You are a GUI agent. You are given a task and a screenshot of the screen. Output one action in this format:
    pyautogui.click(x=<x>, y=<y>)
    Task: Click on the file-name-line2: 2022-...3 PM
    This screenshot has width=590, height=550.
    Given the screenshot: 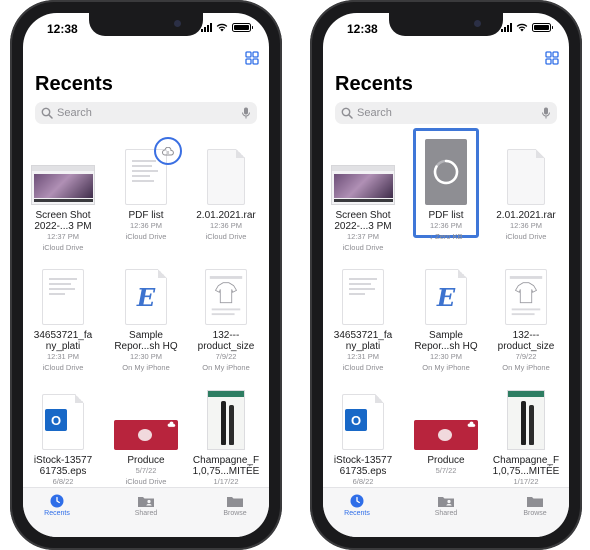 What is the action you would take?
    pyautogui.click(x=363, y=226)
    